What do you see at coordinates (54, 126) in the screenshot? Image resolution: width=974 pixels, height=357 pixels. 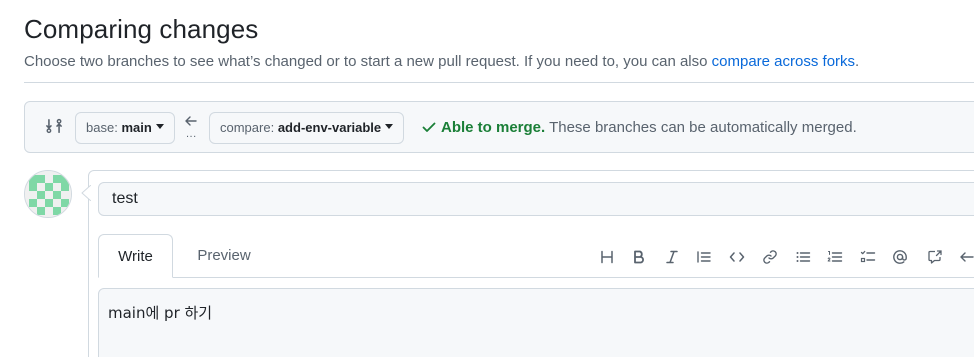 I see `git-compare-icon` at bounding box center [54, 126].